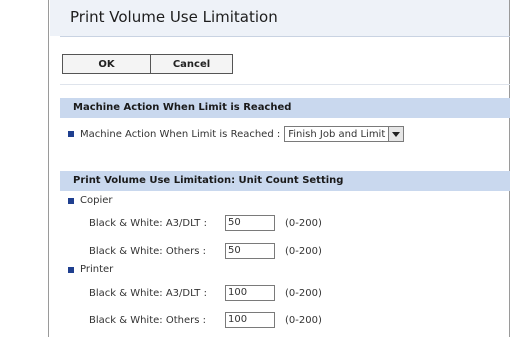  I want to click on printer-others-label: Black & White: Others :, so click(147, 320).